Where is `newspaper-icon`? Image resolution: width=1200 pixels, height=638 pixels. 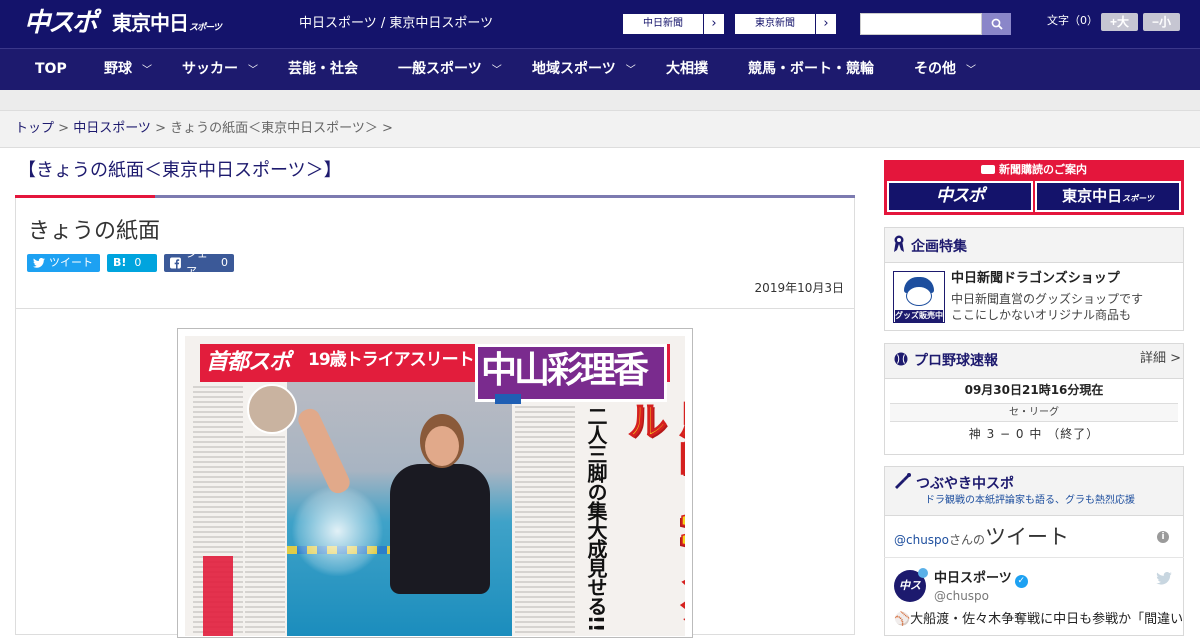
newspaper-icon is located at coordinates (988, 169).